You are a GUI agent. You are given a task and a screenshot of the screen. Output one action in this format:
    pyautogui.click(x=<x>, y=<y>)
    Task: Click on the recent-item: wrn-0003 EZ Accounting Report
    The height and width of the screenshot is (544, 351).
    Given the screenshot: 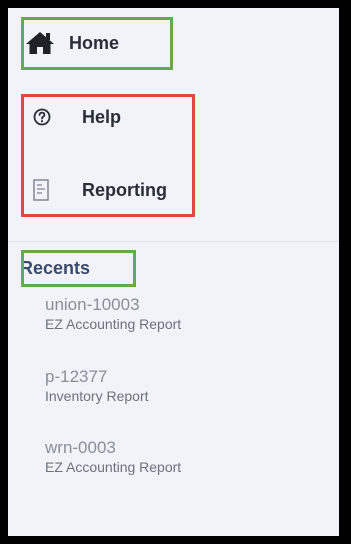 What is the action you would take?
    pyautogui.click(x=113, y=457)
    